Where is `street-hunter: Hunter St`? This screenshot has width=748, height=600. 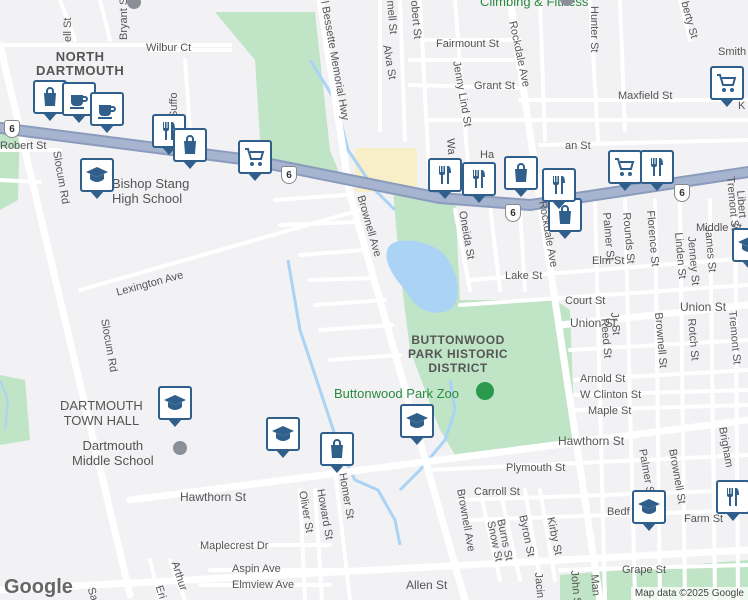
street-hunter: Hunter St is located at coordinates (594, 29).